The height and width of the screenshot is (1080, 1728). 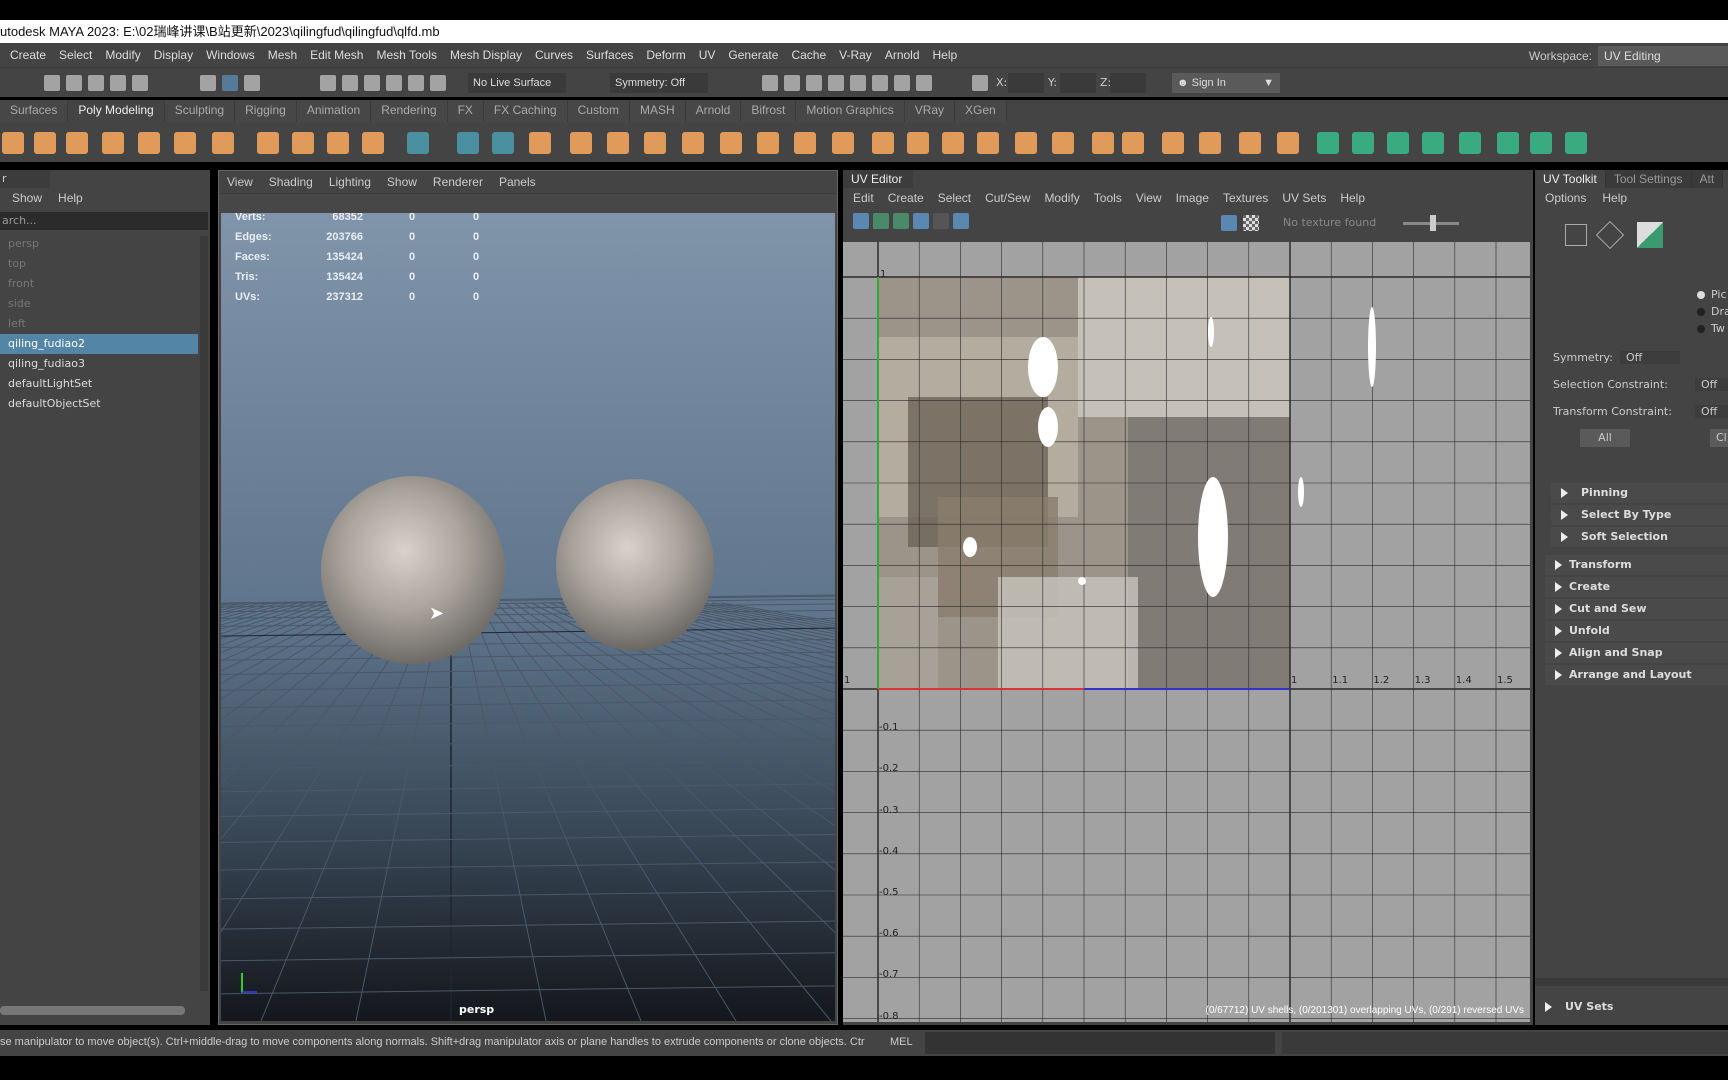 What do you see at coordinates (486, 55) in the screenshot?
I see `menu-mesh-display: Mesh Display` at bounding box center [486, 55].